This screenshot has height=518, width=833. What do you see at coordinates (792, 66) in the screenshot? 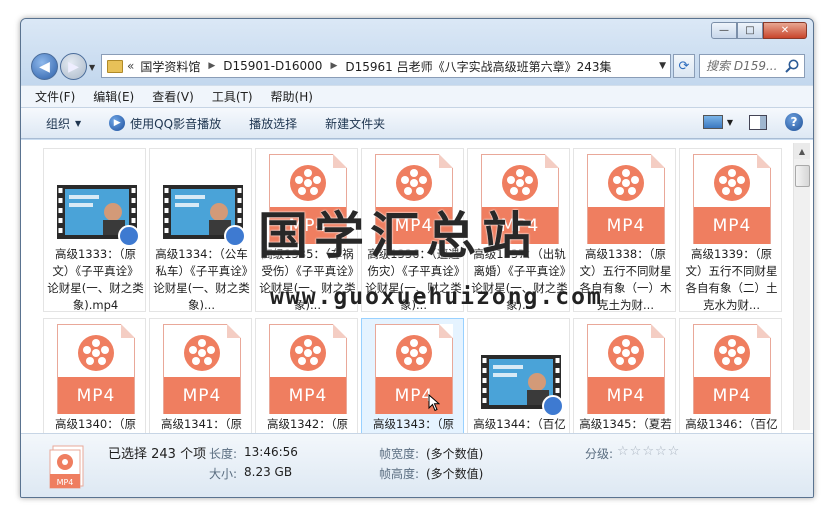
I see `search-icon` at bounding box center [792, 66].